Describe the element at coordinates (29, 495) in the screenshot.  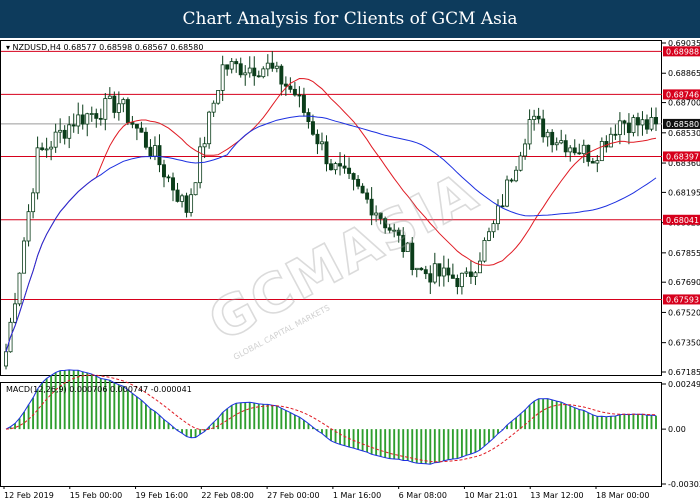
I see `x-tick-label: 12 Feb 2019` at that location.